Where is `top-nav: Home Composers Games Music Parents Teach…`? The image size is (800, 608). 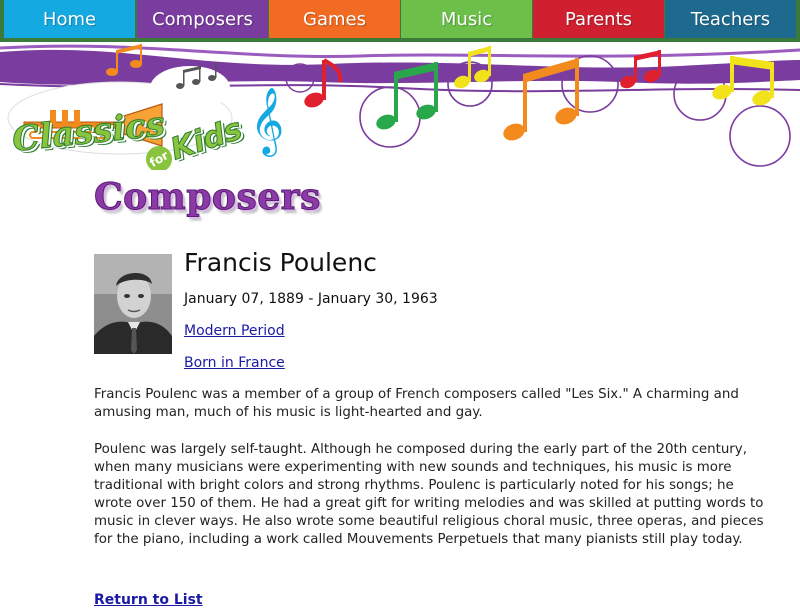 top-nav: Home Composers Games Music Parents Teach… is located at coordinates (400, 21).